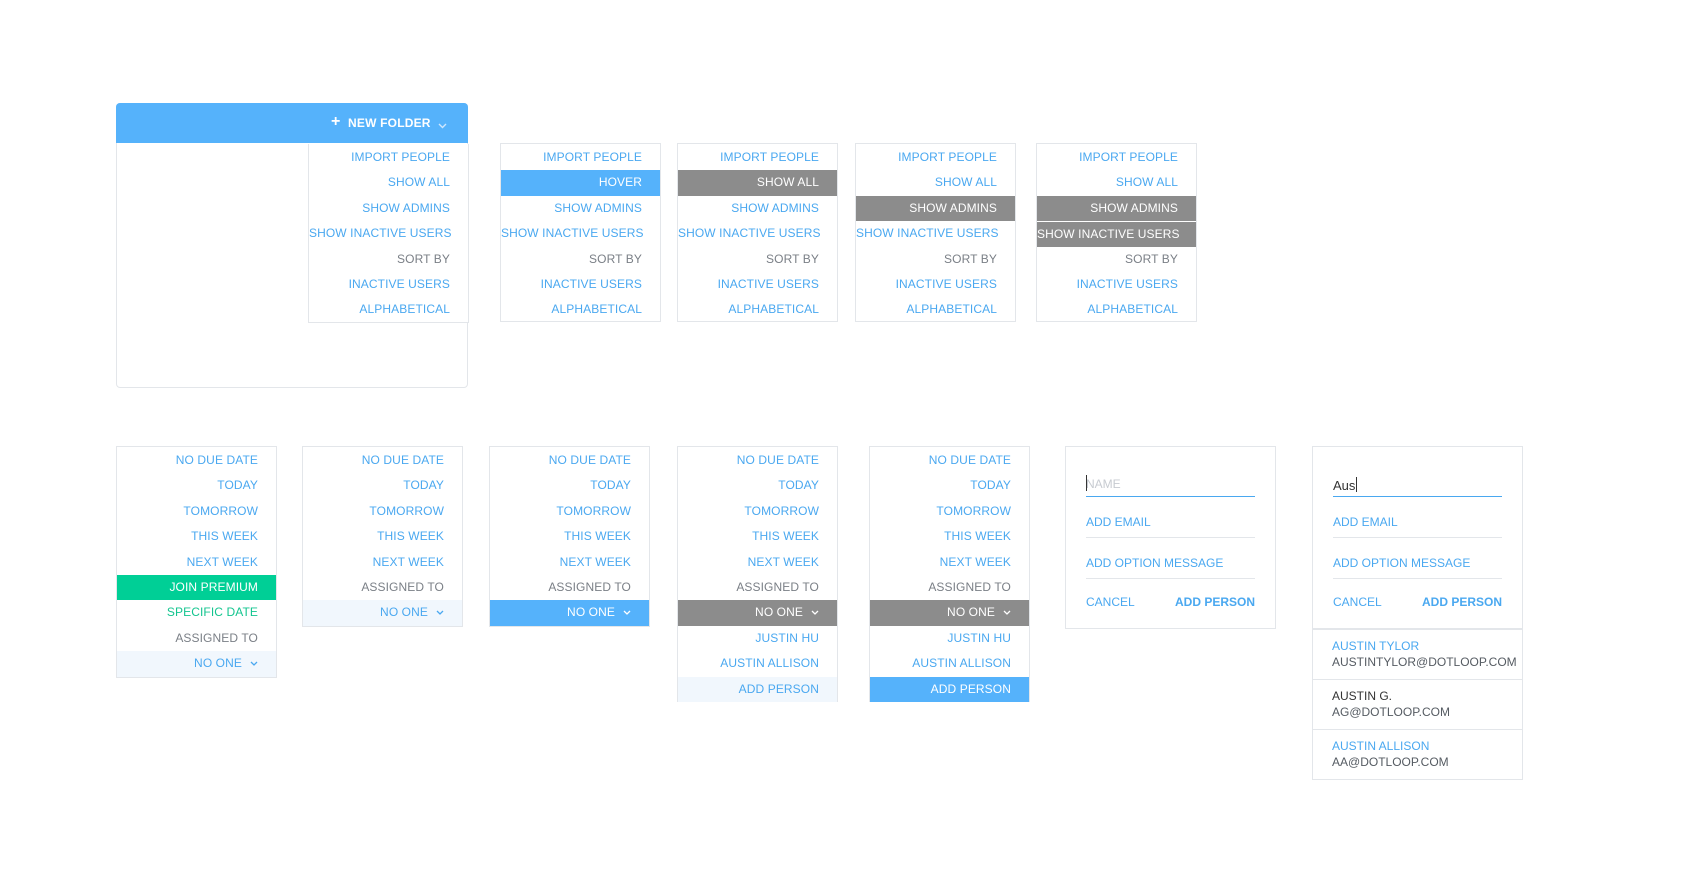 Image resolution: width=1700 pixels, height=889 pixels. I want to click on menu-item-hover: HOVER, so click(580, 183).